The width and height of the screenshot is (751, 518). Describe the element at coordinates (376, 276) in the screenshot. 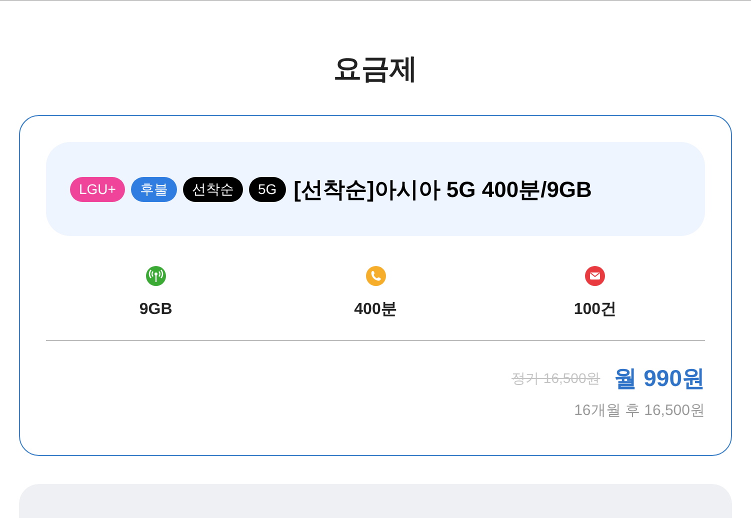

I see `phone-icon` at that location.